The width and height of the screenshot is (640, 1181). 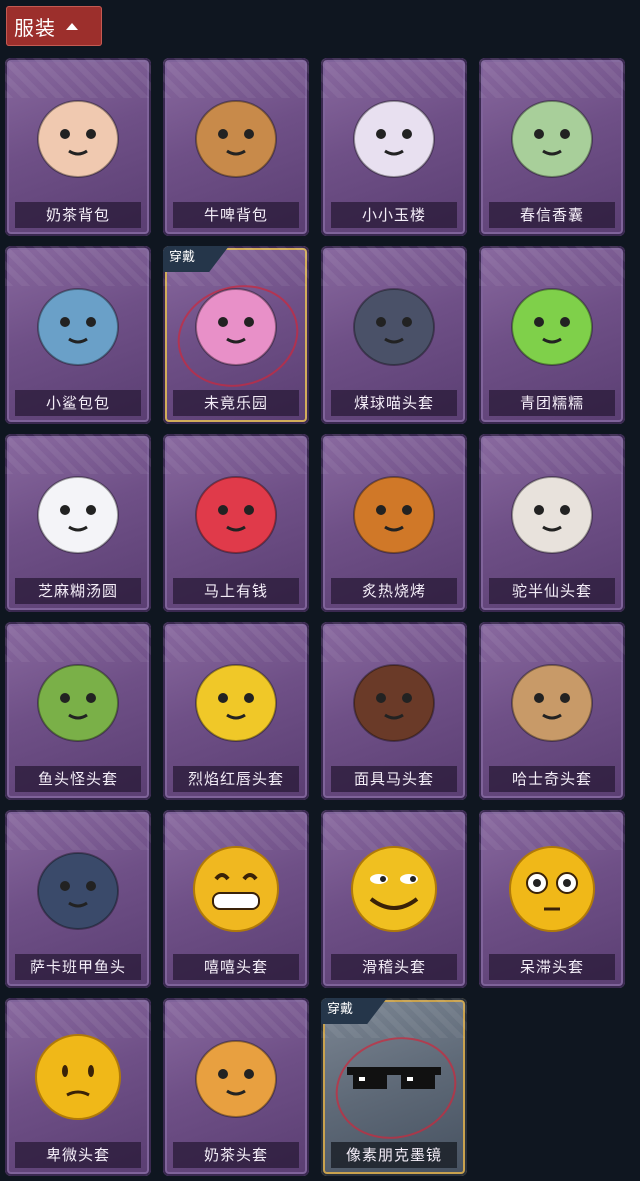 I want to click on section-title: 服装, so click(x=35, y=27).